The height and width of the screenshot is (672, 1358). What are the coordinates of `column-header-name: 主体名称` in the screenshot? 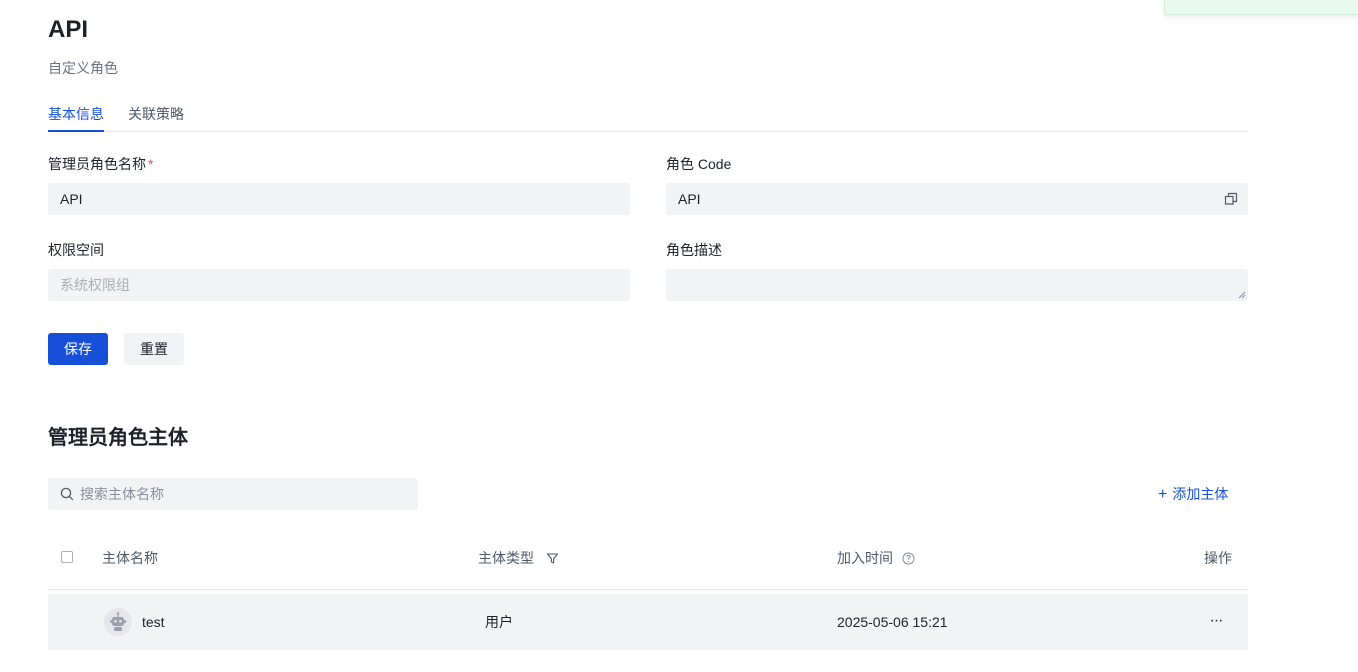 It's located at (130, 558).